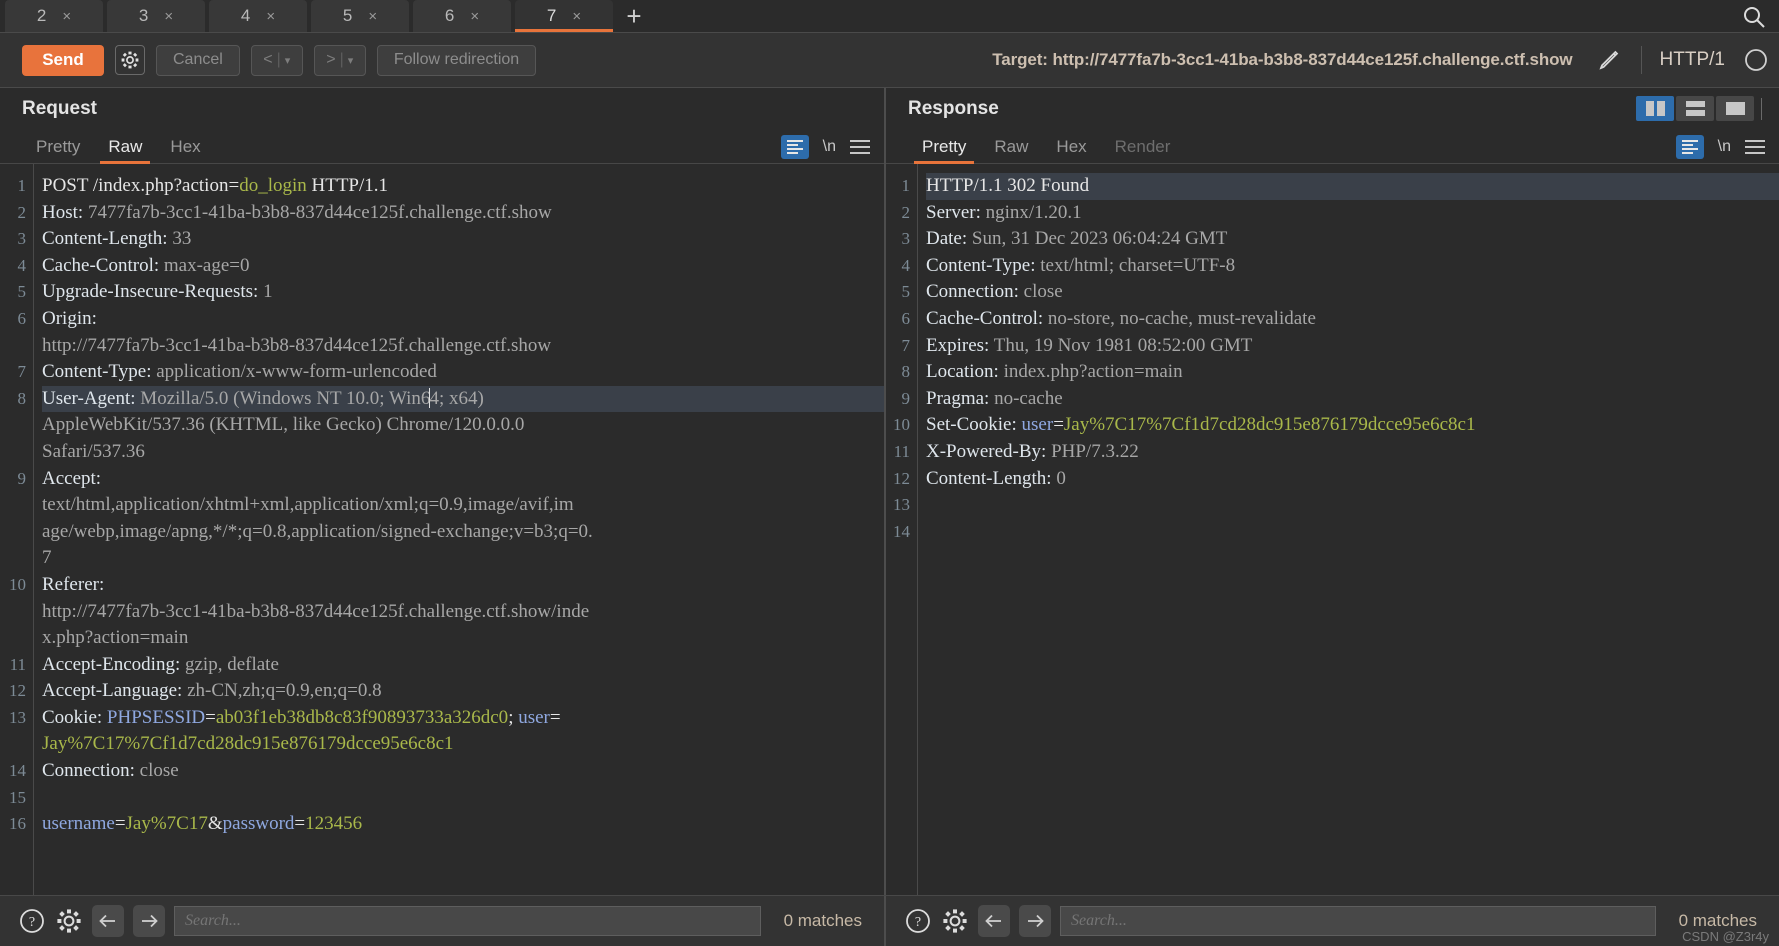 The height and width of the screenshot is (946, 1779). Describe the element at coordinates (944, 147) in the screenshot. I see `tab-response-pretty: Pretty` at that location.